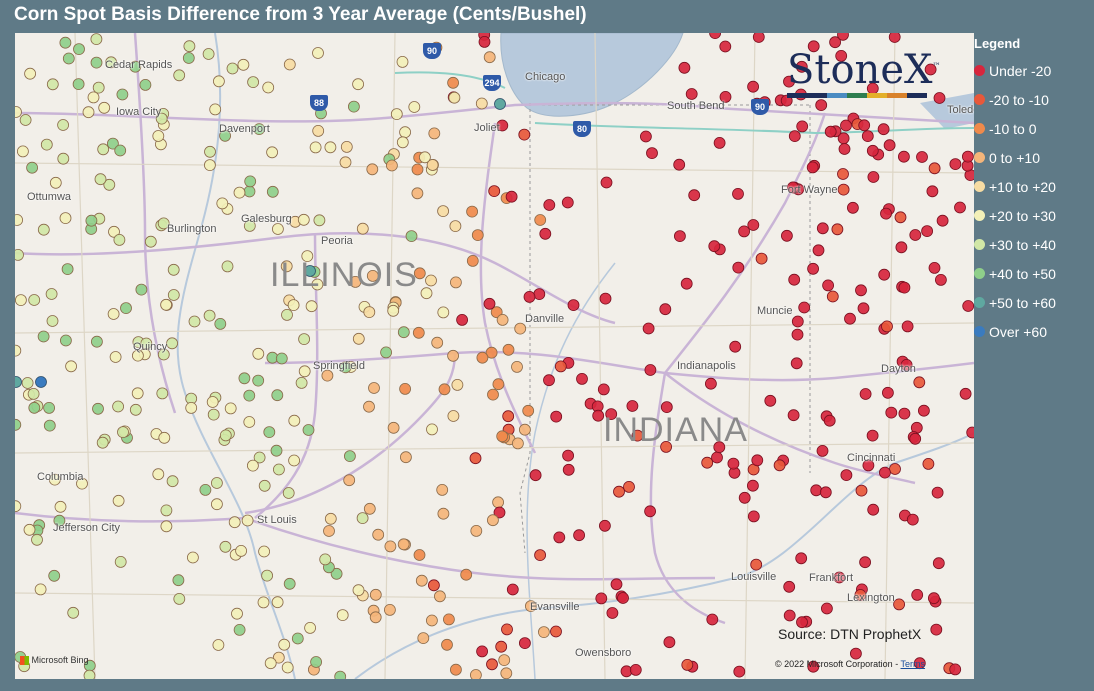  Describe the element at coordinates (1034, 273) in the screenshot. I see `legend-item: +40 to +50` at that location.